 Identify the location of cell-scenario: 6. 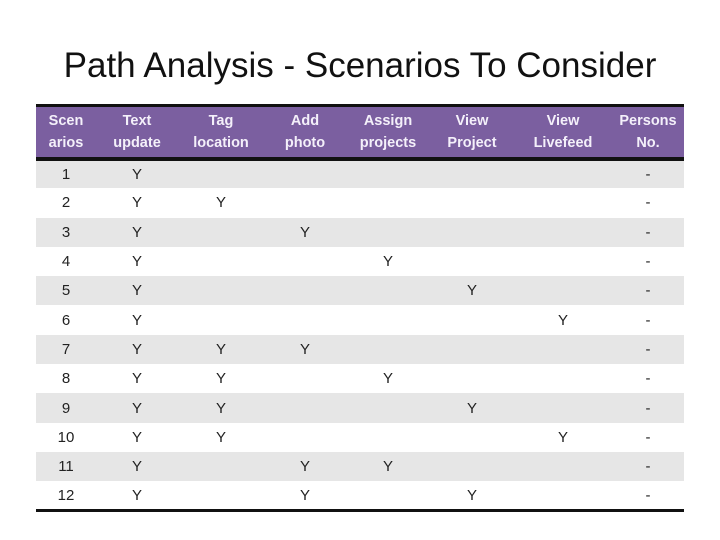
(66, 320).